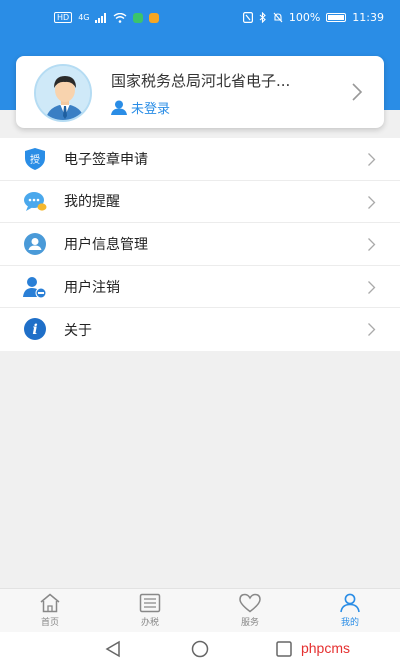 The height and width of the screenshot is (666, 400). Describe the element at coordinates (92, 202) in the screenshot. I see `menu-item-label: 我的提醒` at that location.